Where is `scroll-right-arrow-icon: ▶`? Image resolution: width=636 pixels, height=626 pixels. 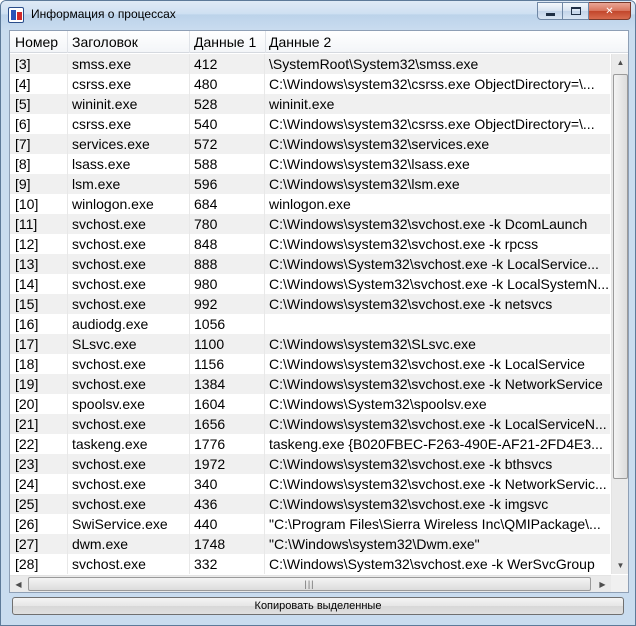 scroll-right-arrow-icon: ▶ is located at coordinates (602, 584).